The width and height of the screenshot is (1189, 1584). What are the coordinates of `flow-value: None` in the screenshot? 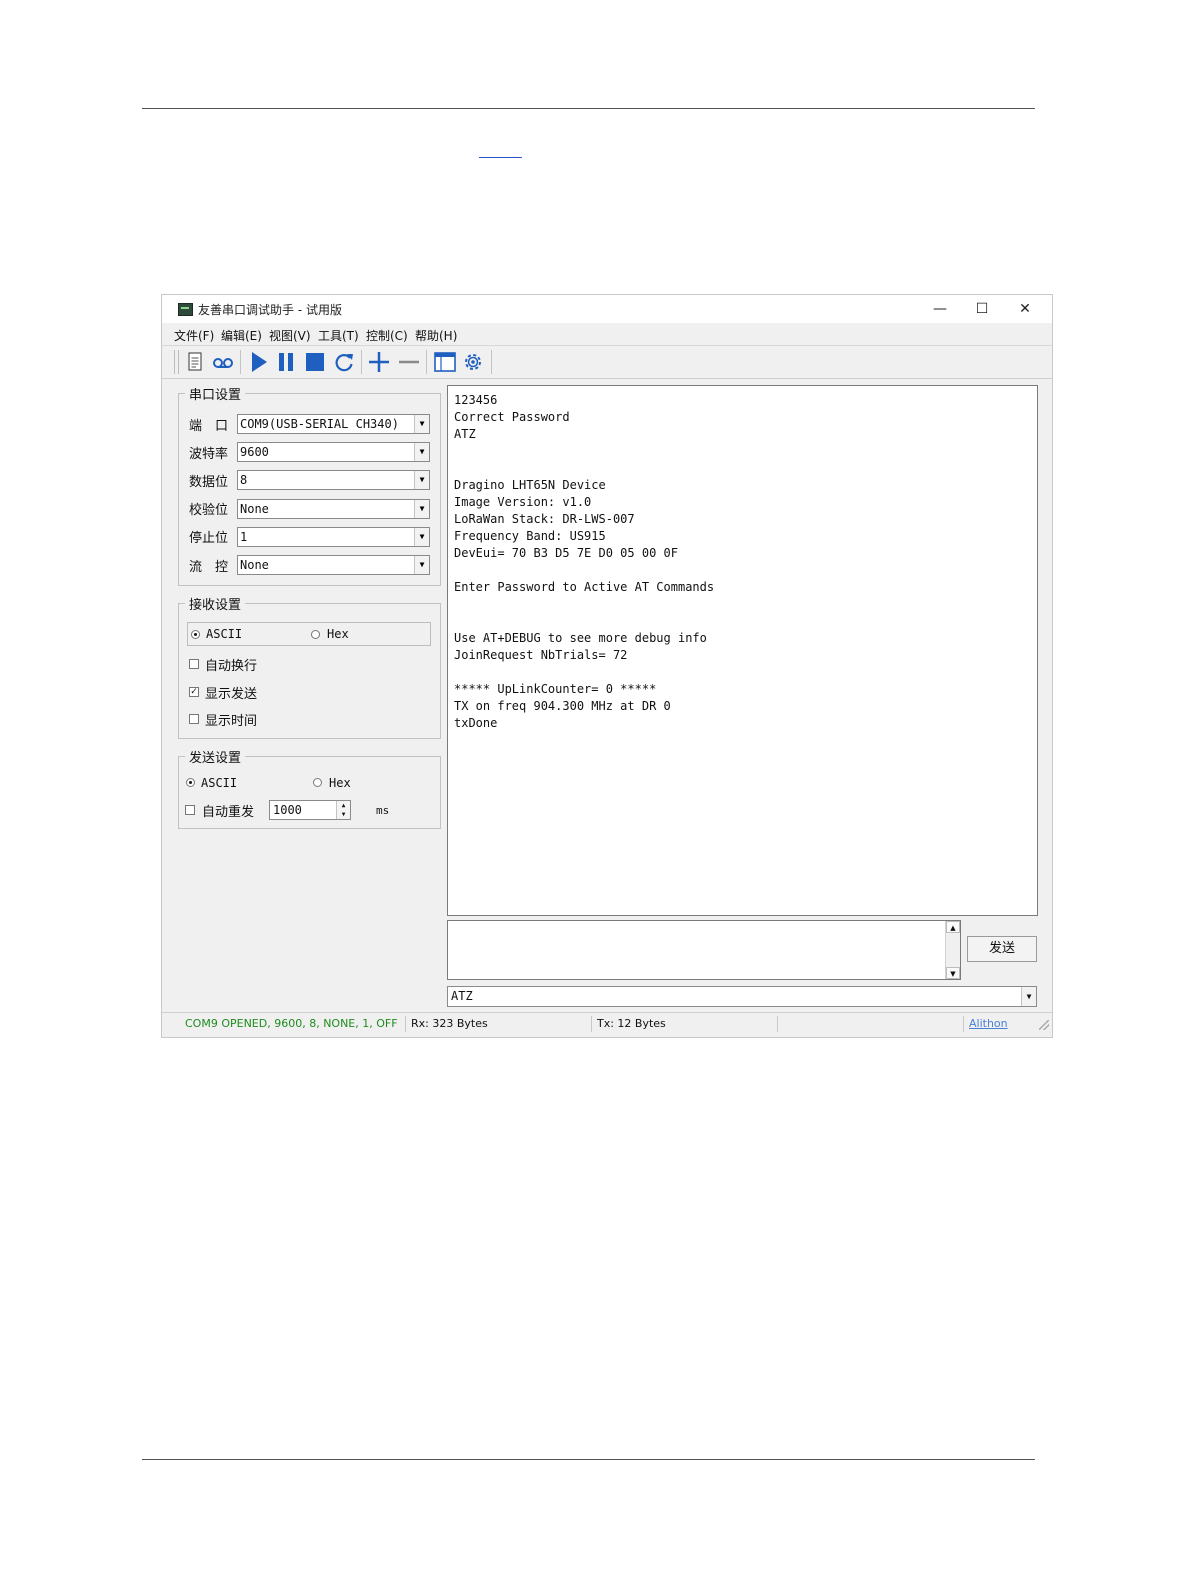 It's located at (254, 565).